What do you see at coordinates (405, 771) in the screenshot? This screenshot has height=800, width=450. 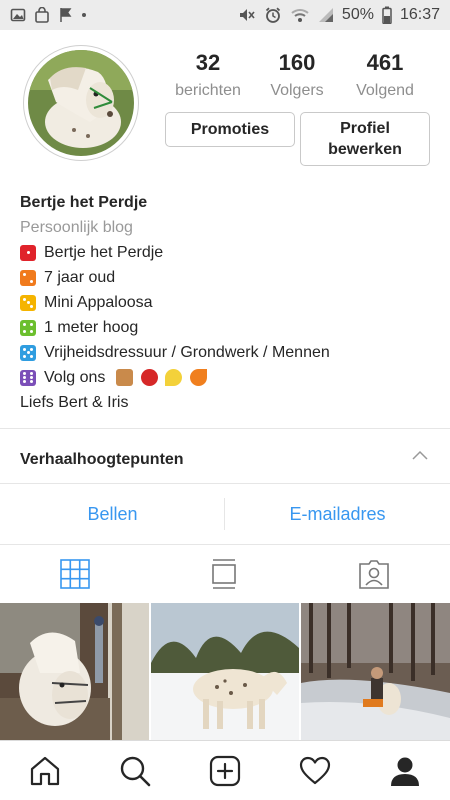 I see `profile-icon` at bounding box center [405, 771].